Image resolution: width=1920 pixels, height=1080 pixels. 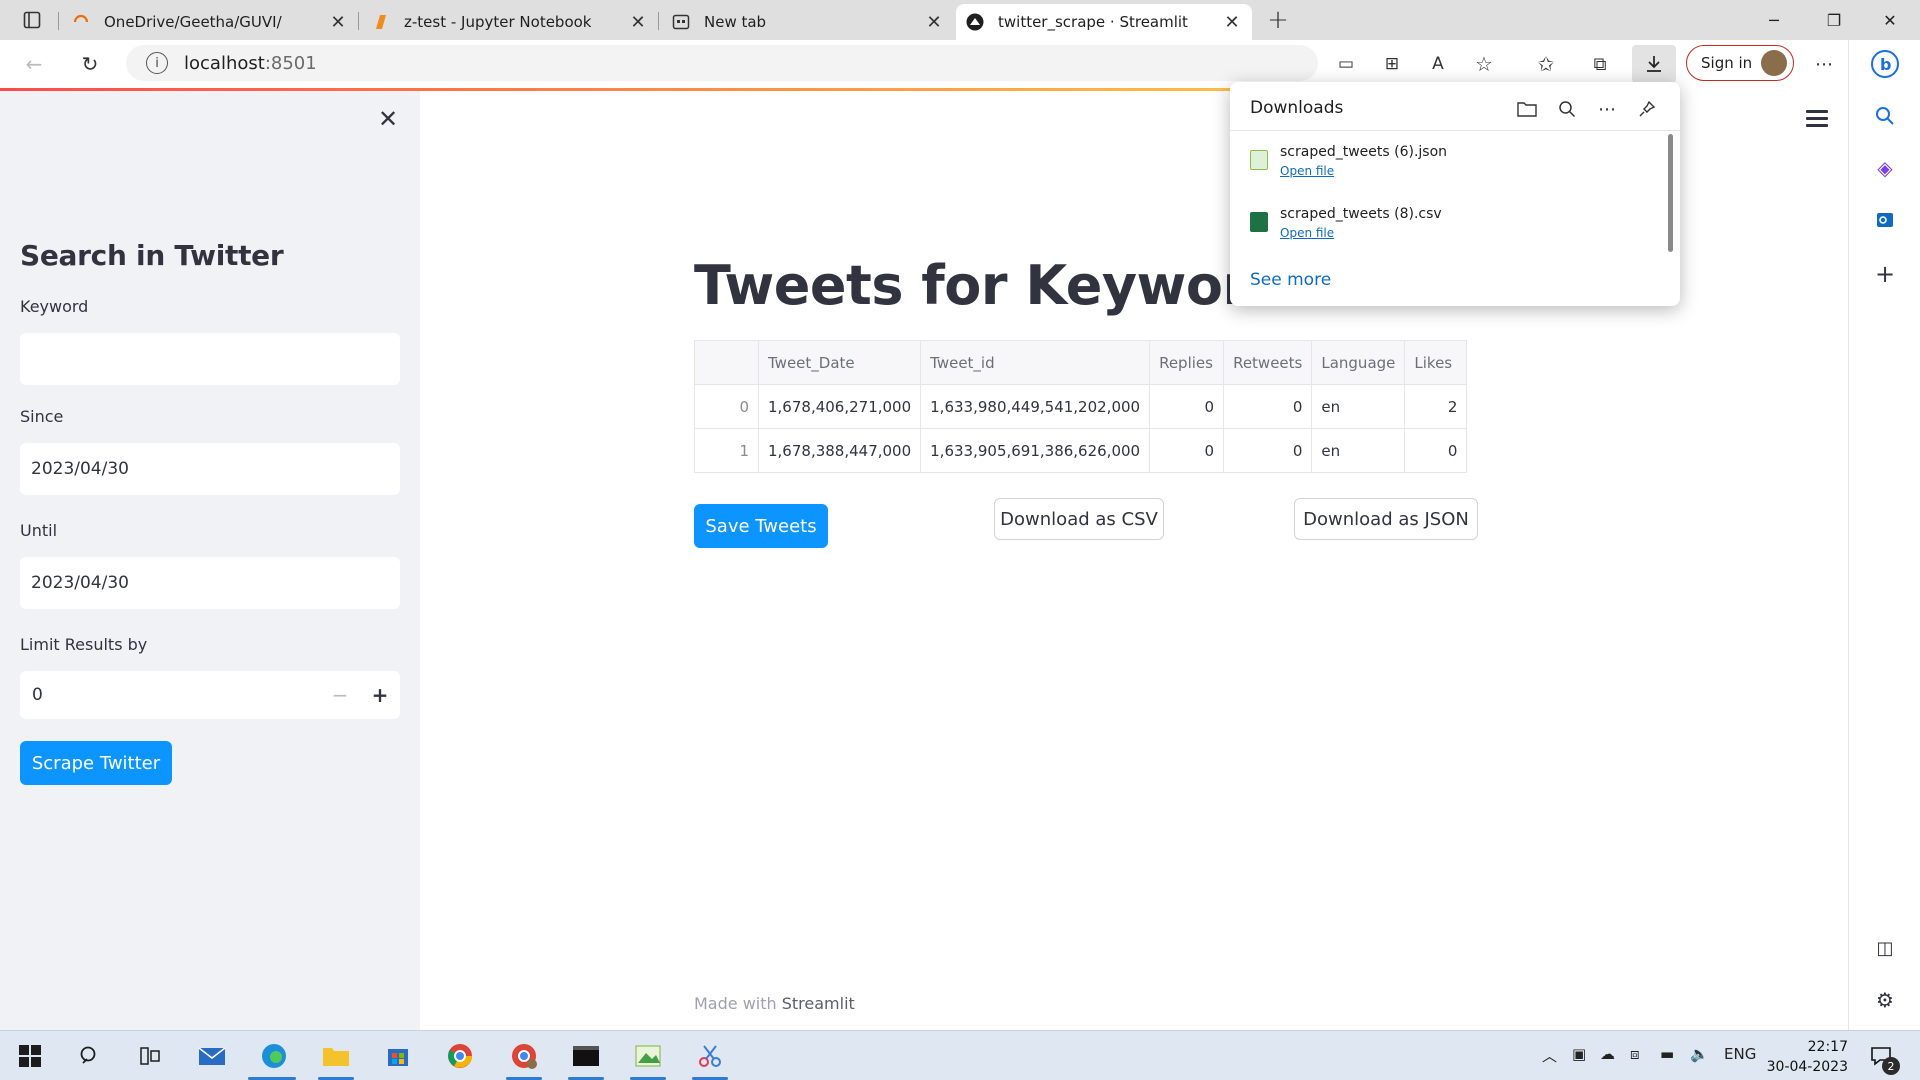 What do you see at coordinates (1549, 1055) in the screenshot?
I see `show-hidden-icons-icon: ︿` at bounding box center [1549, 1055].